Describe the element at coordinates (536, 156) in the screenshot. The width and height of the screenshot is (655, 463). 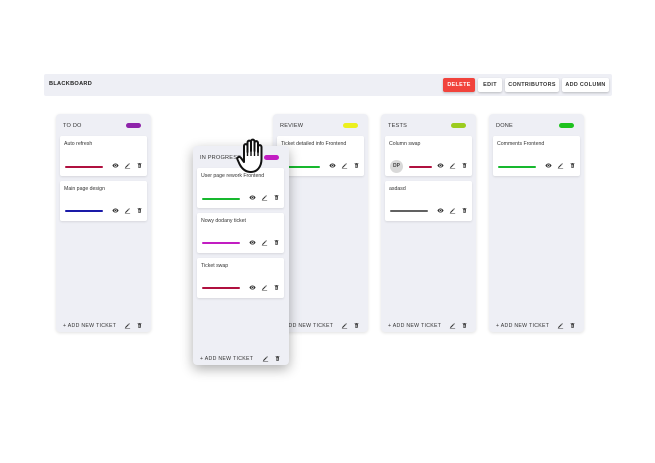
I see `ticket-card: Comments Frontend` at that location.